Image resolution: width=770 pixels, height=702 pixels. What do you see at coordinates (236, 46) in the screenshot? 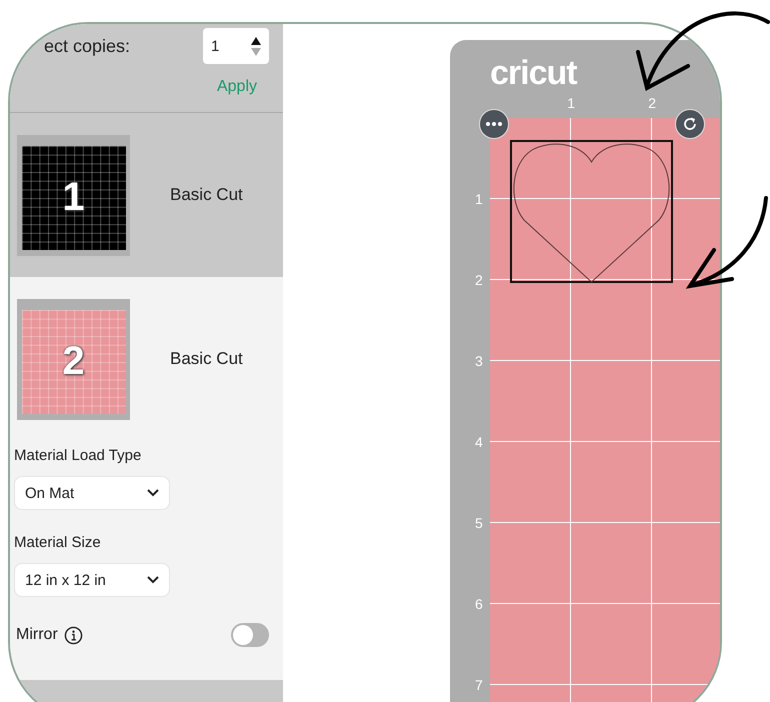
I see `copies-spinner: 1` at bounding box center [236, 46].